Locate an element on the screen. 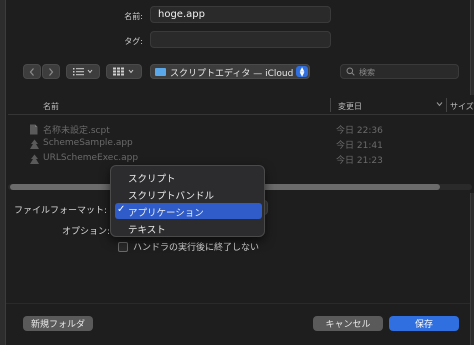  location-popup: スクリプトエディタ — iCloud ▲ ▼ is located at coordinates (230, 71).